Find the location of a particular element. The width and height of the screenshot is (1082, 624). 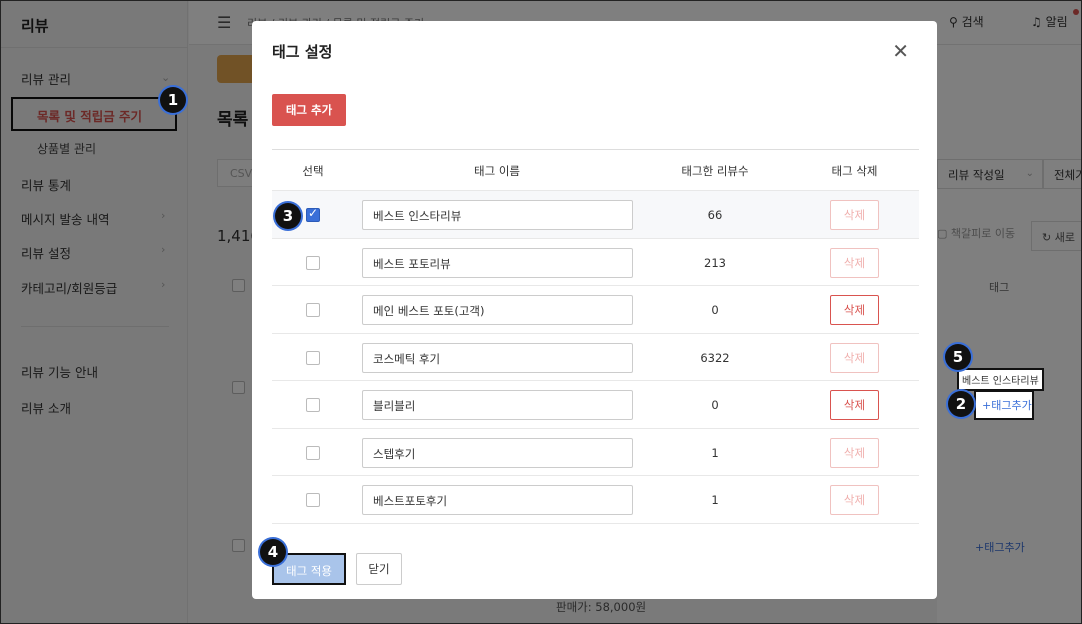

step-marker: 3 is located at coordinates (288, 216).